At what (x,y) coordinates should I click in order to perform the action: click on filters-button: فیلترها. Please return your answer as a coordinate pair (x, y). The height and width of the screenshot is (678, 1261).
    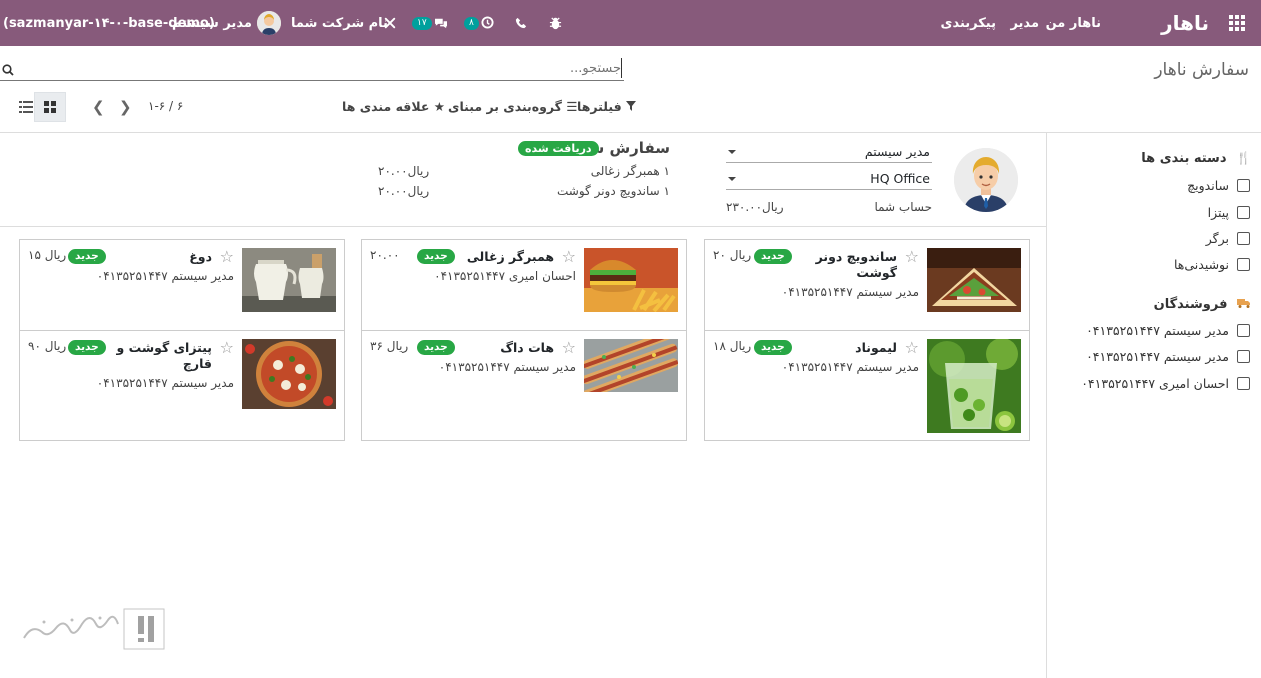
    Looking at the image, I should click on (606, 106).